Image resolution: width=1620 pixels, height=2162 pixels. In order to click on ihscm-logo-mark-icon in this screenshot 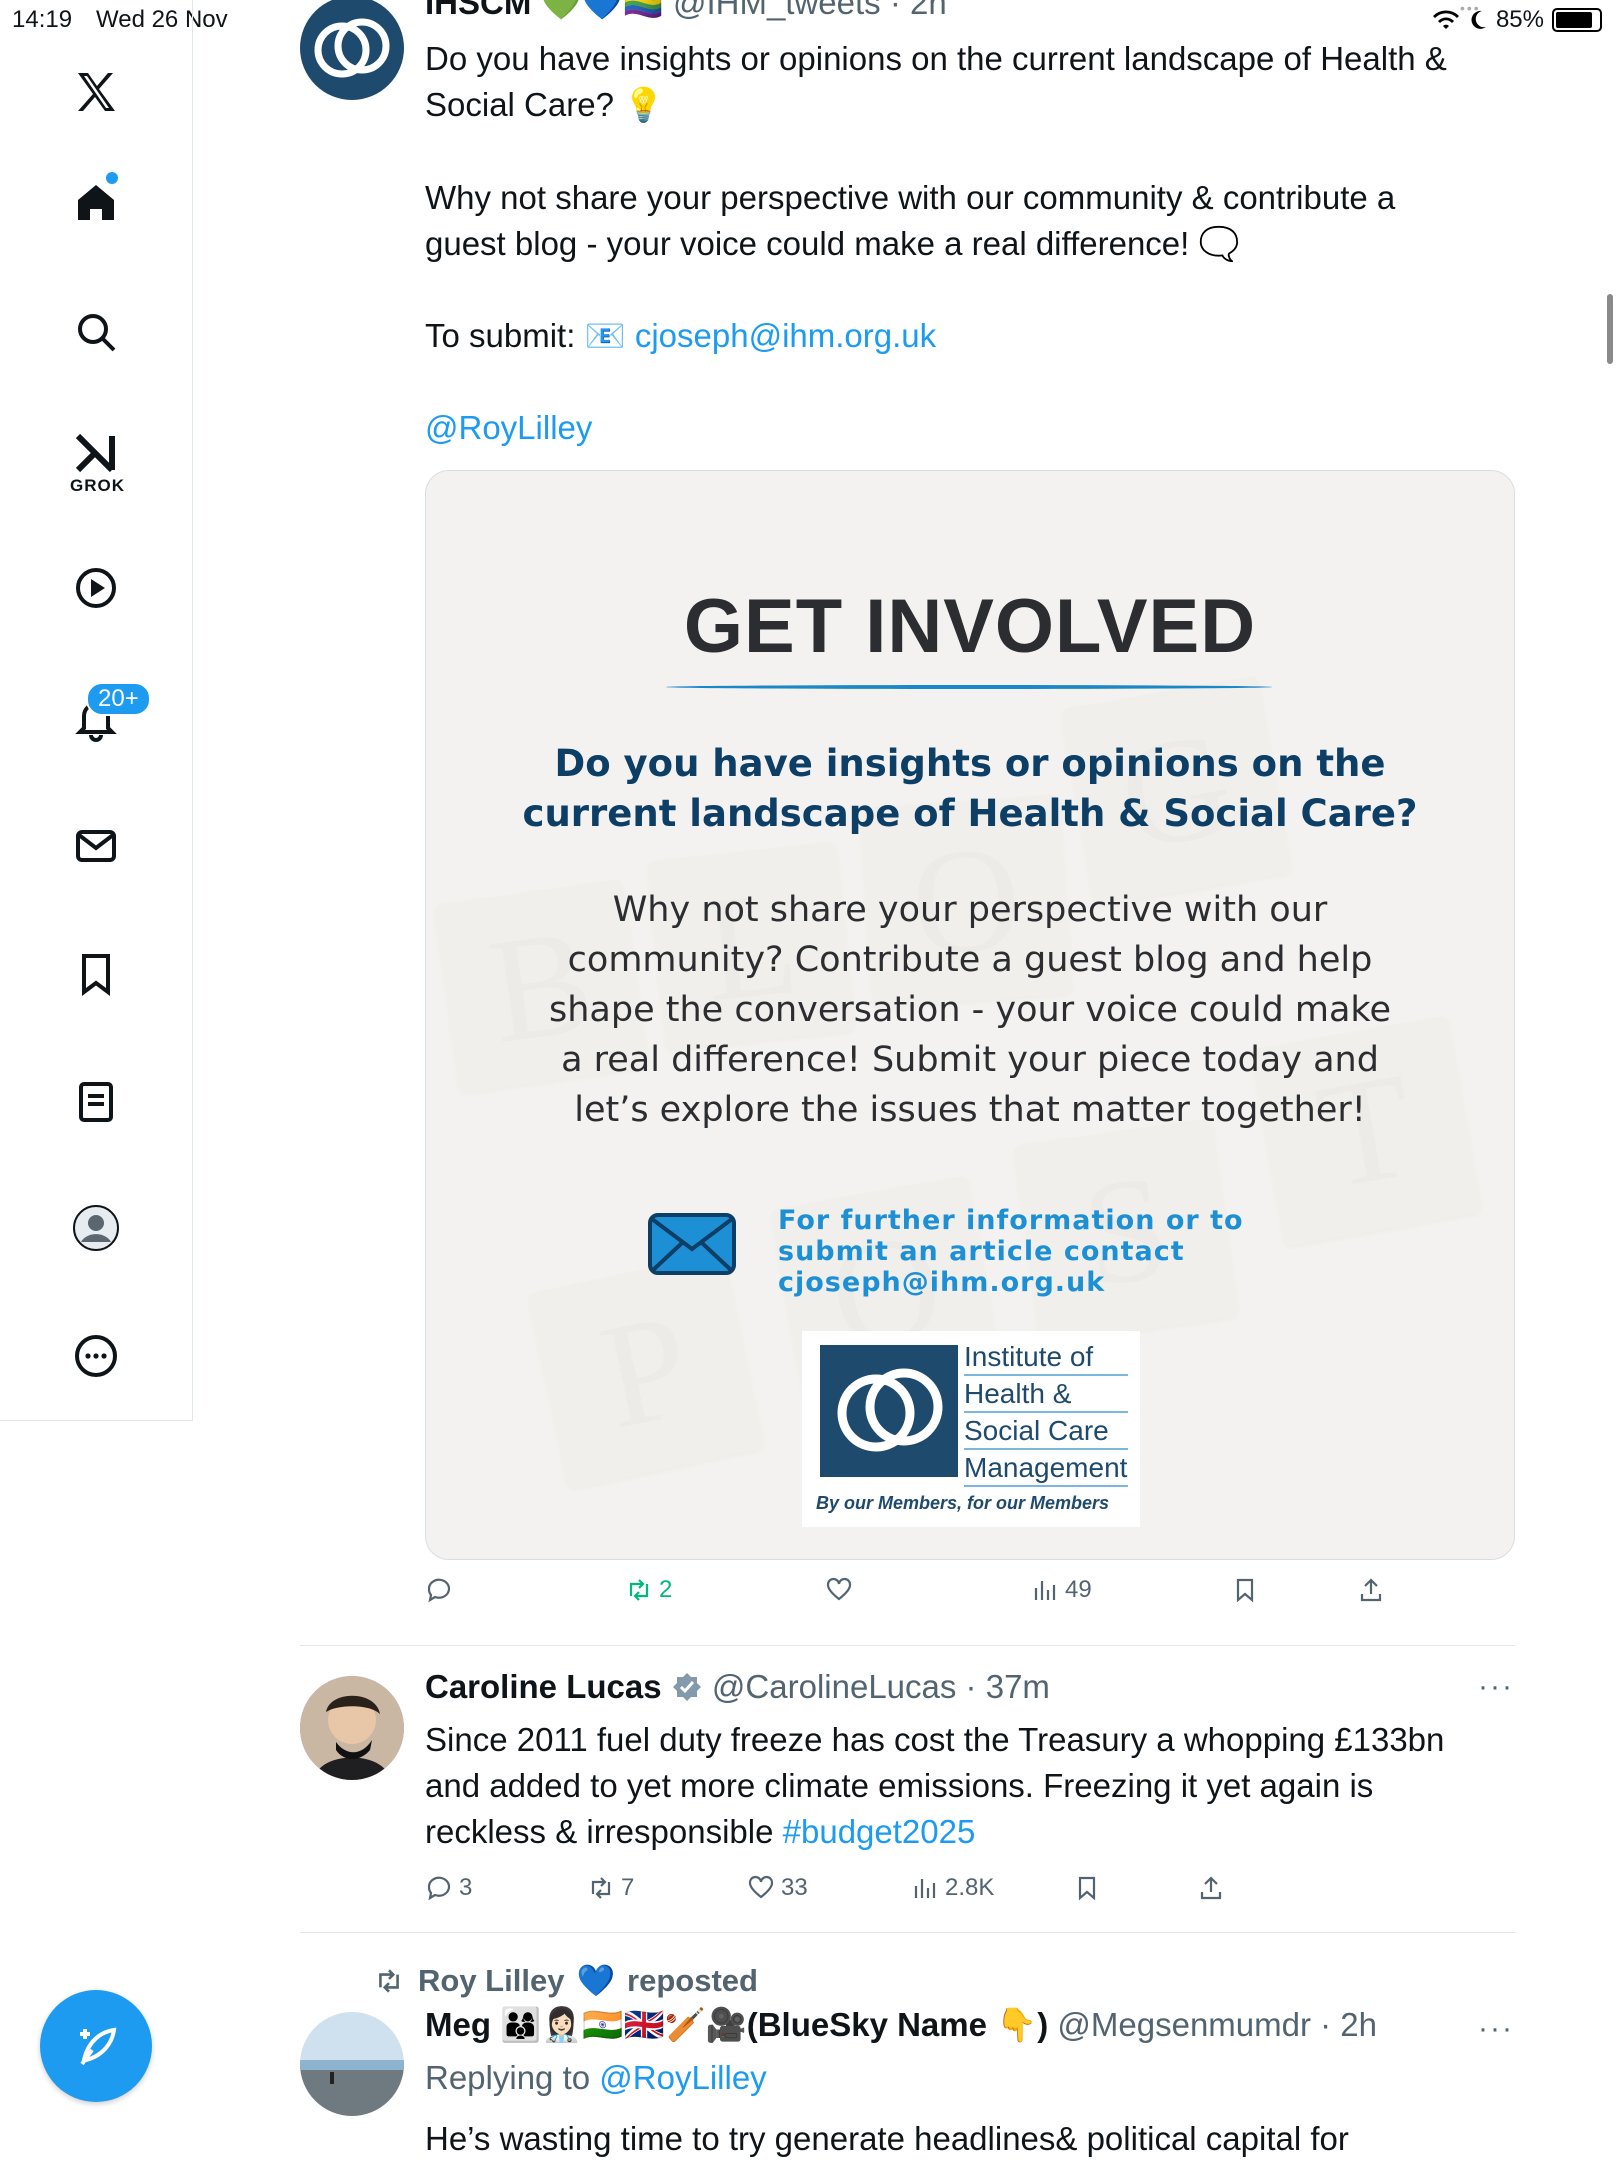, I will do `click(889, 1411)`.